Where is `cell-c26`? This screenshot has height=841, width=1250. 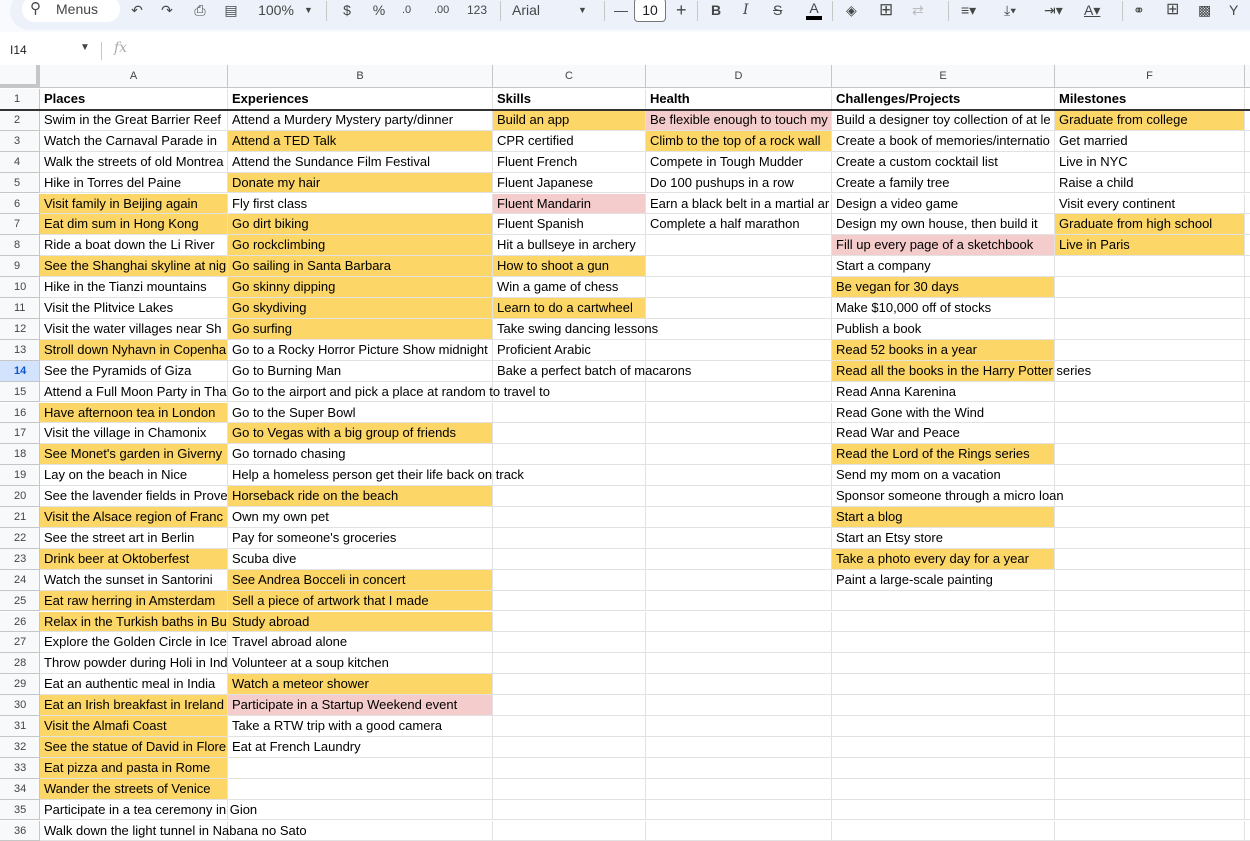 cell-c26 is located at coordinates (569, 622).